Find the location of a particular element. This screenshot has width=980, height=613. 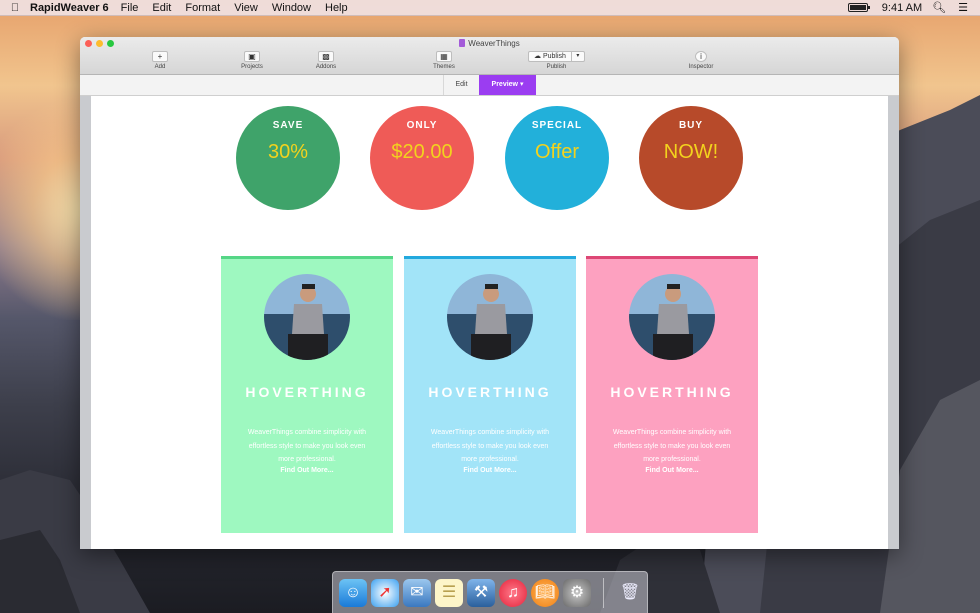

toolbar-inspector: i Inspector is located at coordinates (701, 60).